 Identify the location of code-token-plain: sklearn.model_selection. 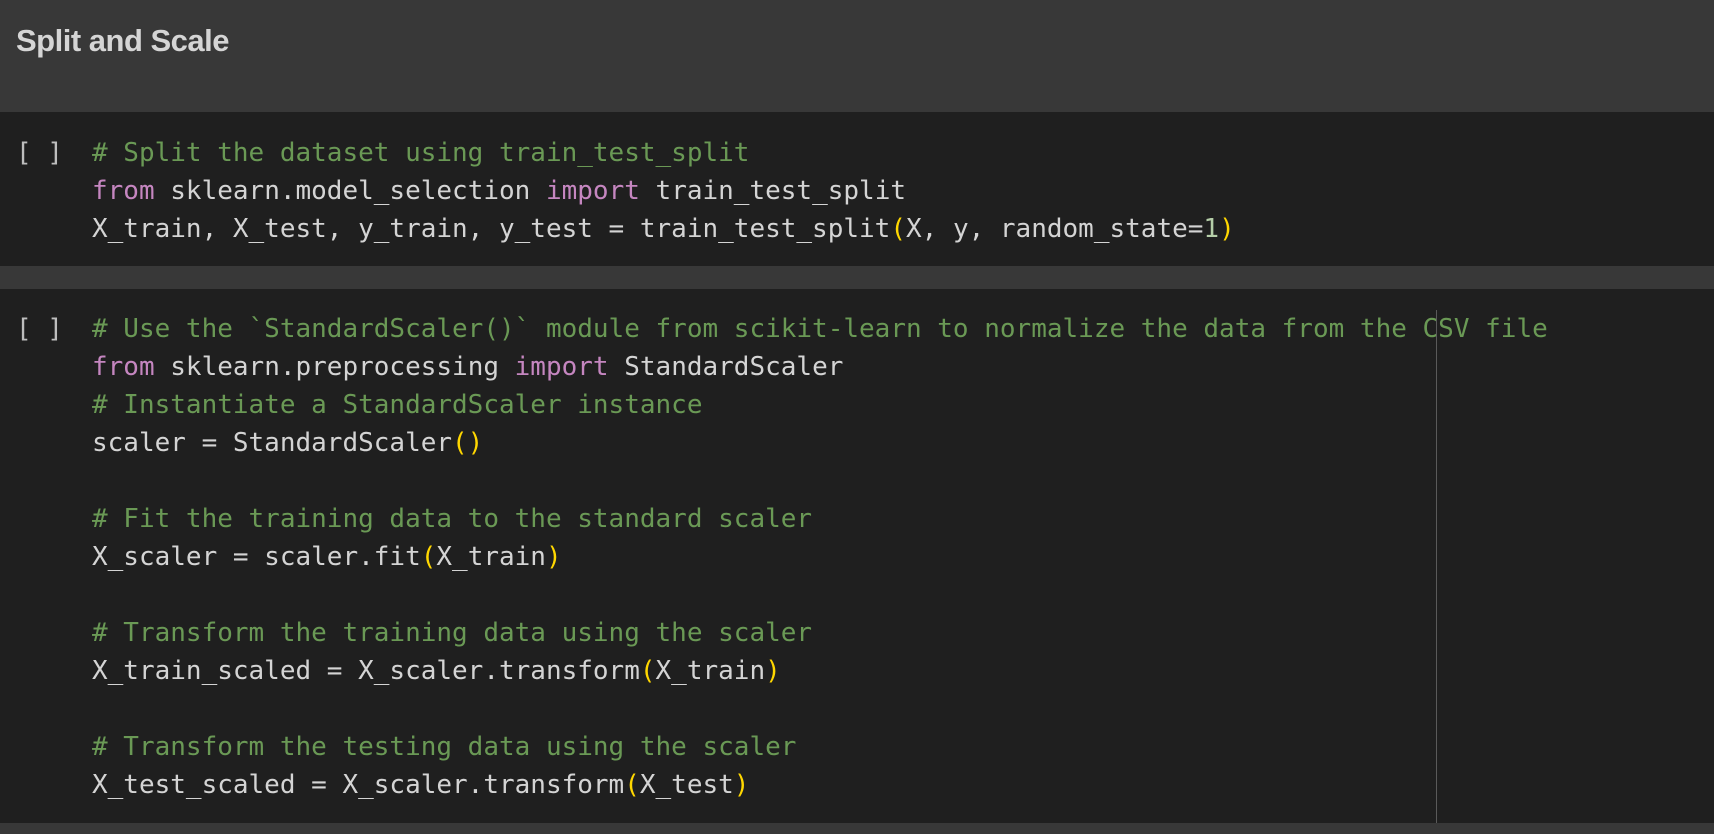
(350, 191).